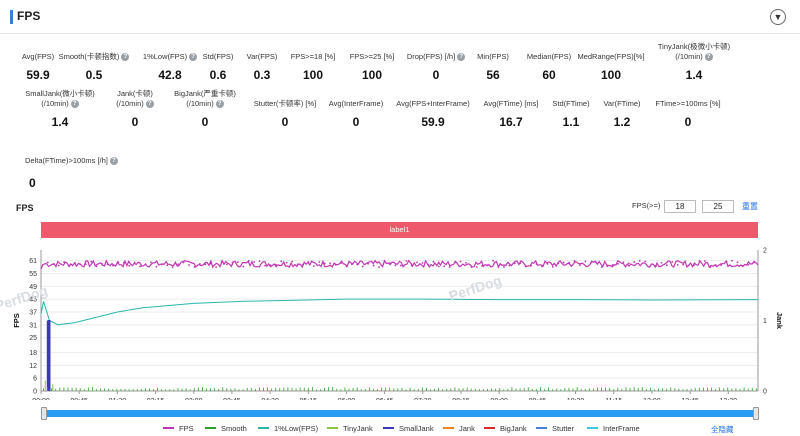  What do you see at coordinates (513, 428) in the screenshot?
I see `legend-label: BigJank` at bounding box center [513, 428].